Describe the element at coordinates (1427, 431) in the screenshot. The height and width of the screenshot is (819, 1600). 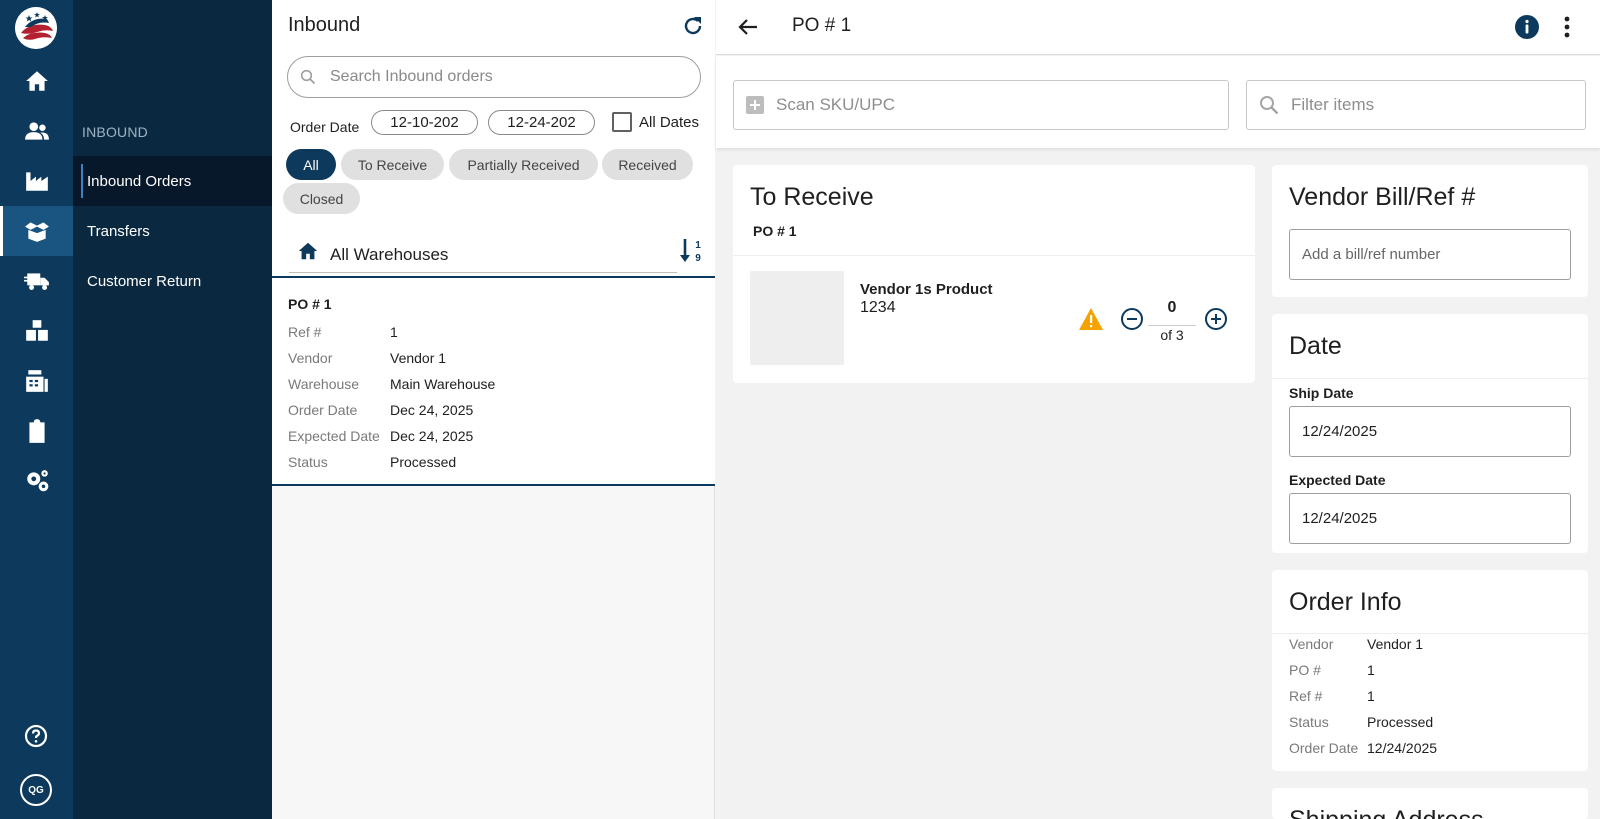
I see `ship-date-input` at that location.